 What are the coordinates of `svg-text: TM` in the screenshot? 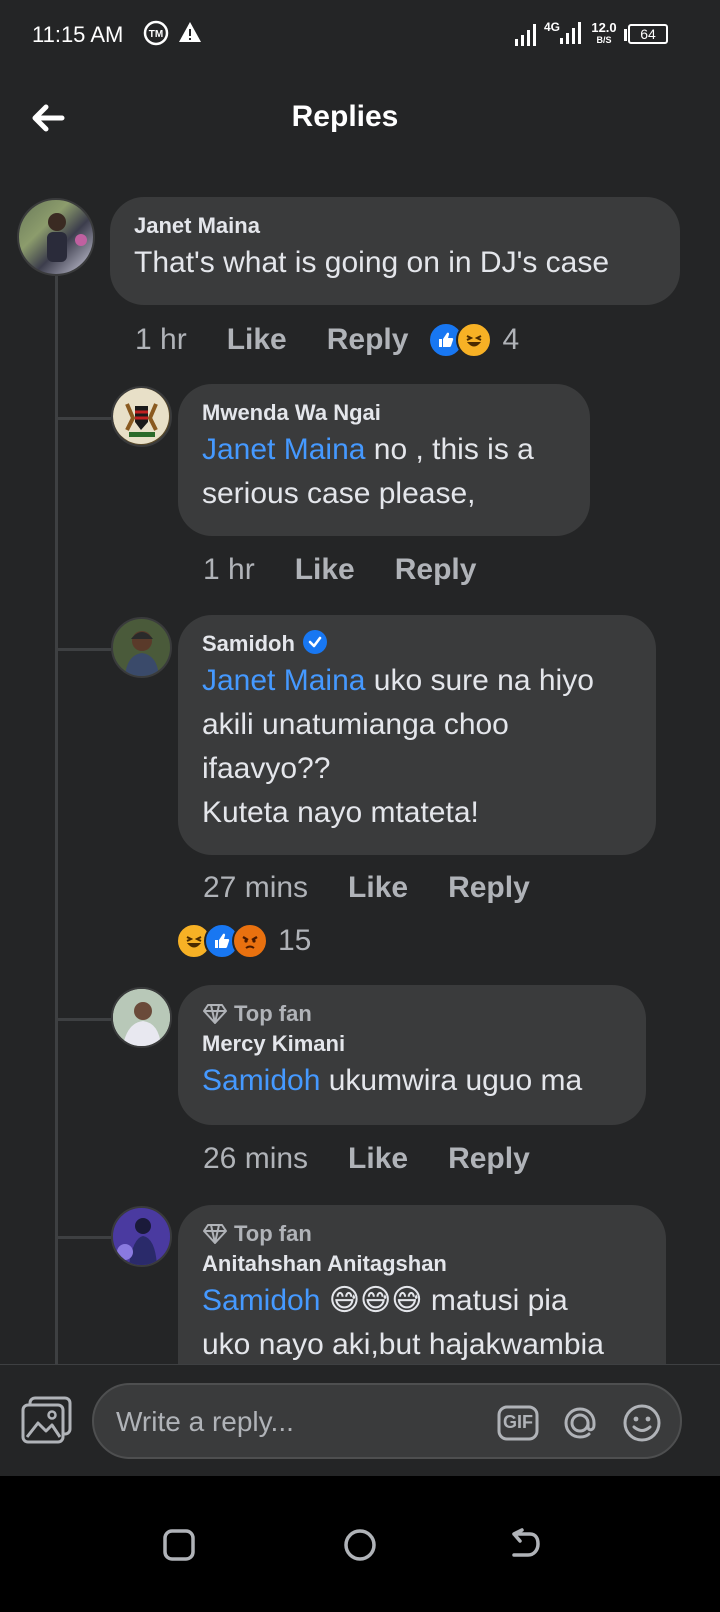 It's located at (156, 34).